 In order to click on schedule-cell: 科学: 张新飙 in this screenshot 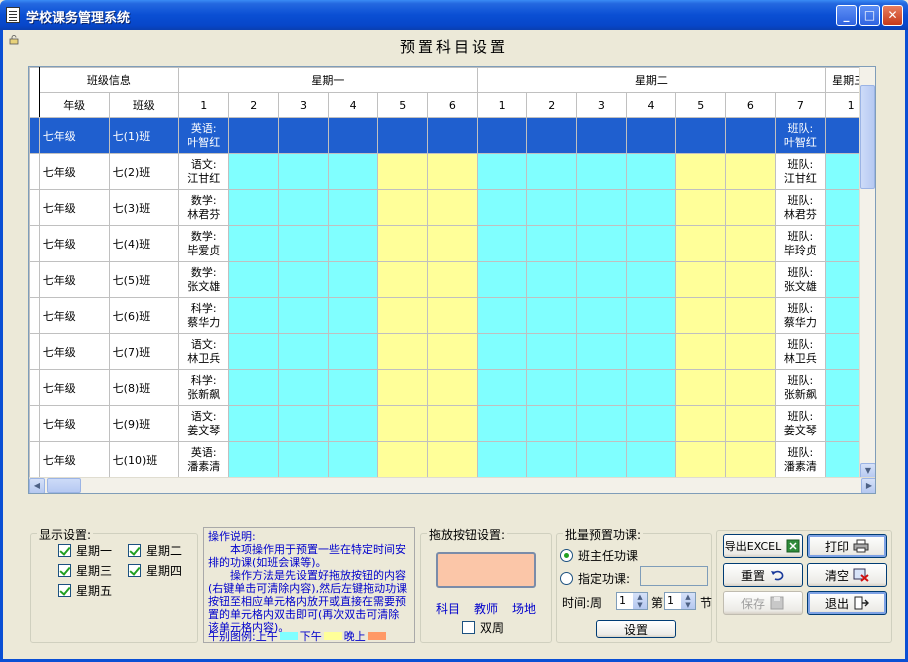, I will do `click(203, 387)`.